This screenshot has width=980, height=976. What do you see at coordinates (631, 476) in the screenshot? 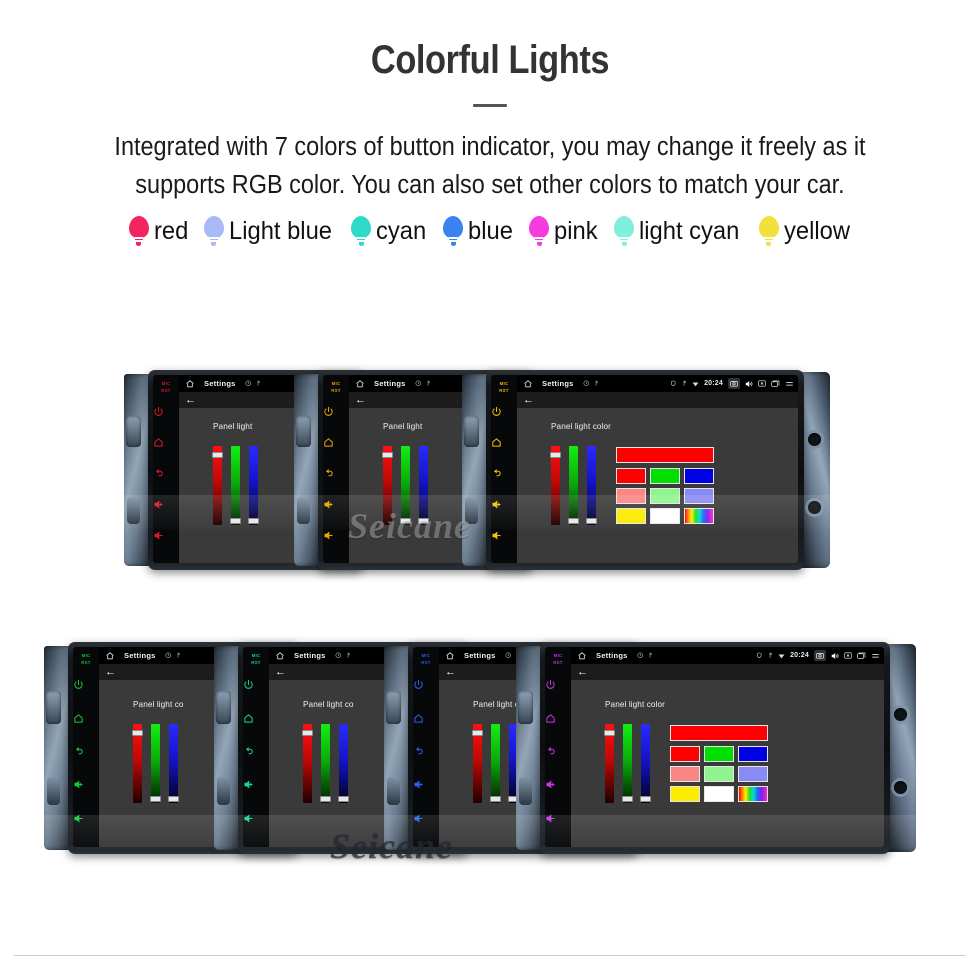
I see `swatch-red` at bounding box center [631, 476].